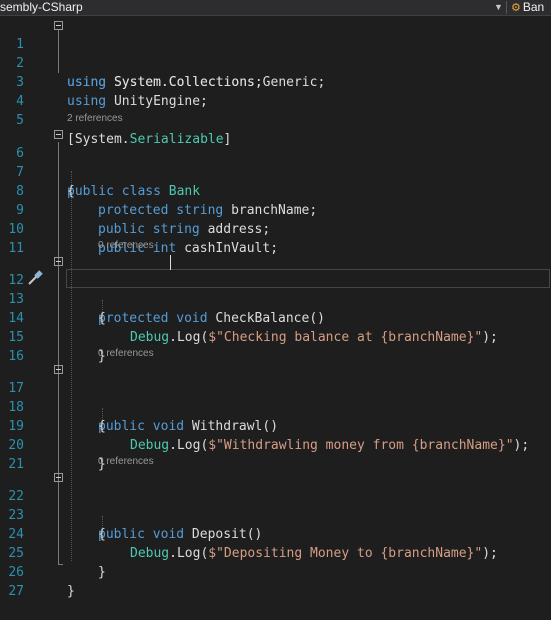 The height and width of the screenshot is (620, 551). I want to click on code-line: 7 {, so click(275, 171).